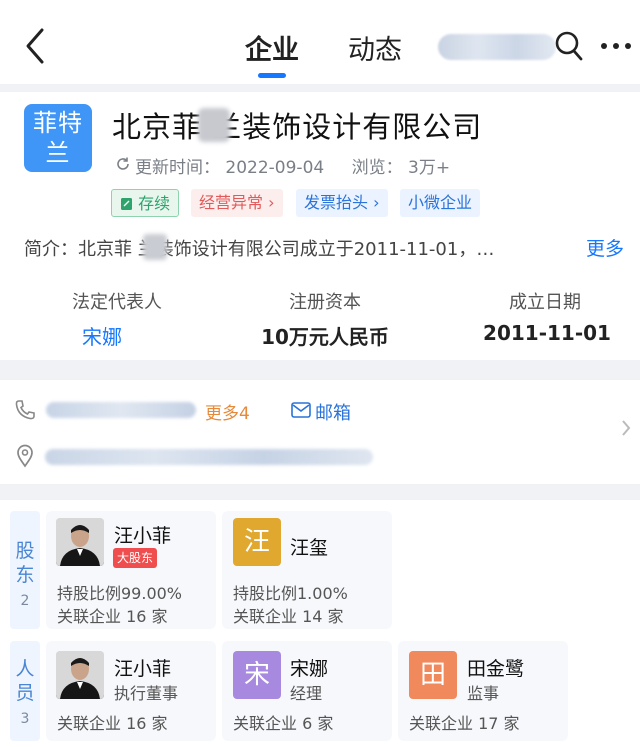  Describe the element at coordinates (58, 138) in the screenshot. I see `company-logo: 菲特 兰` at that location.